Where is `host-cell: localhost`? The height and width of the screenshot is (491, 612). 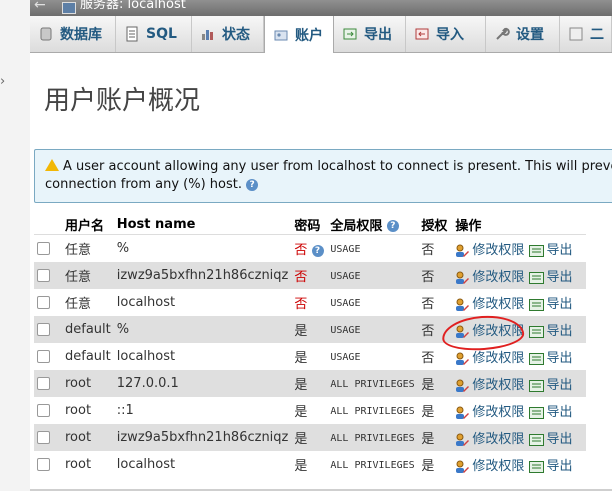
host-cell: localhost is located at coordinates (202, 356).